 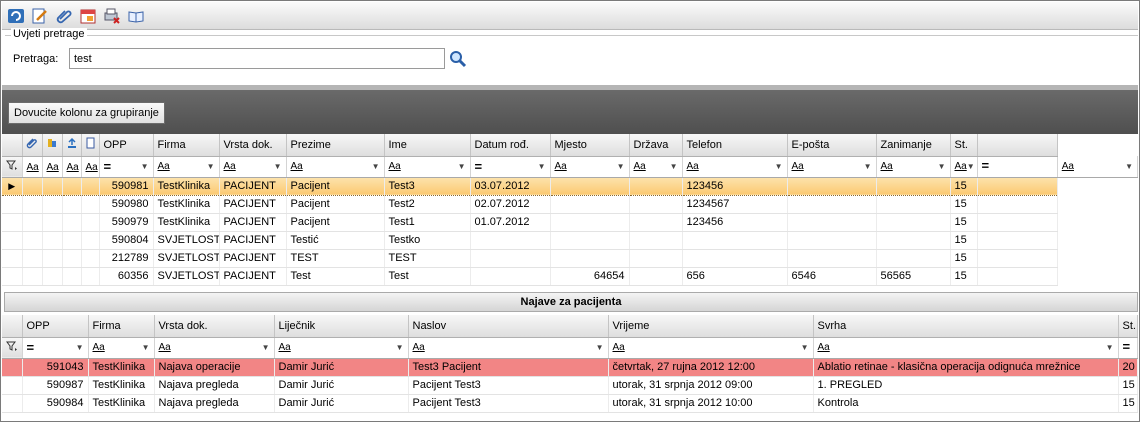 I want to click on table-row: 212789 SVJETLOST PACIJENT TEST TEST 15, so click(x=570, y=258).